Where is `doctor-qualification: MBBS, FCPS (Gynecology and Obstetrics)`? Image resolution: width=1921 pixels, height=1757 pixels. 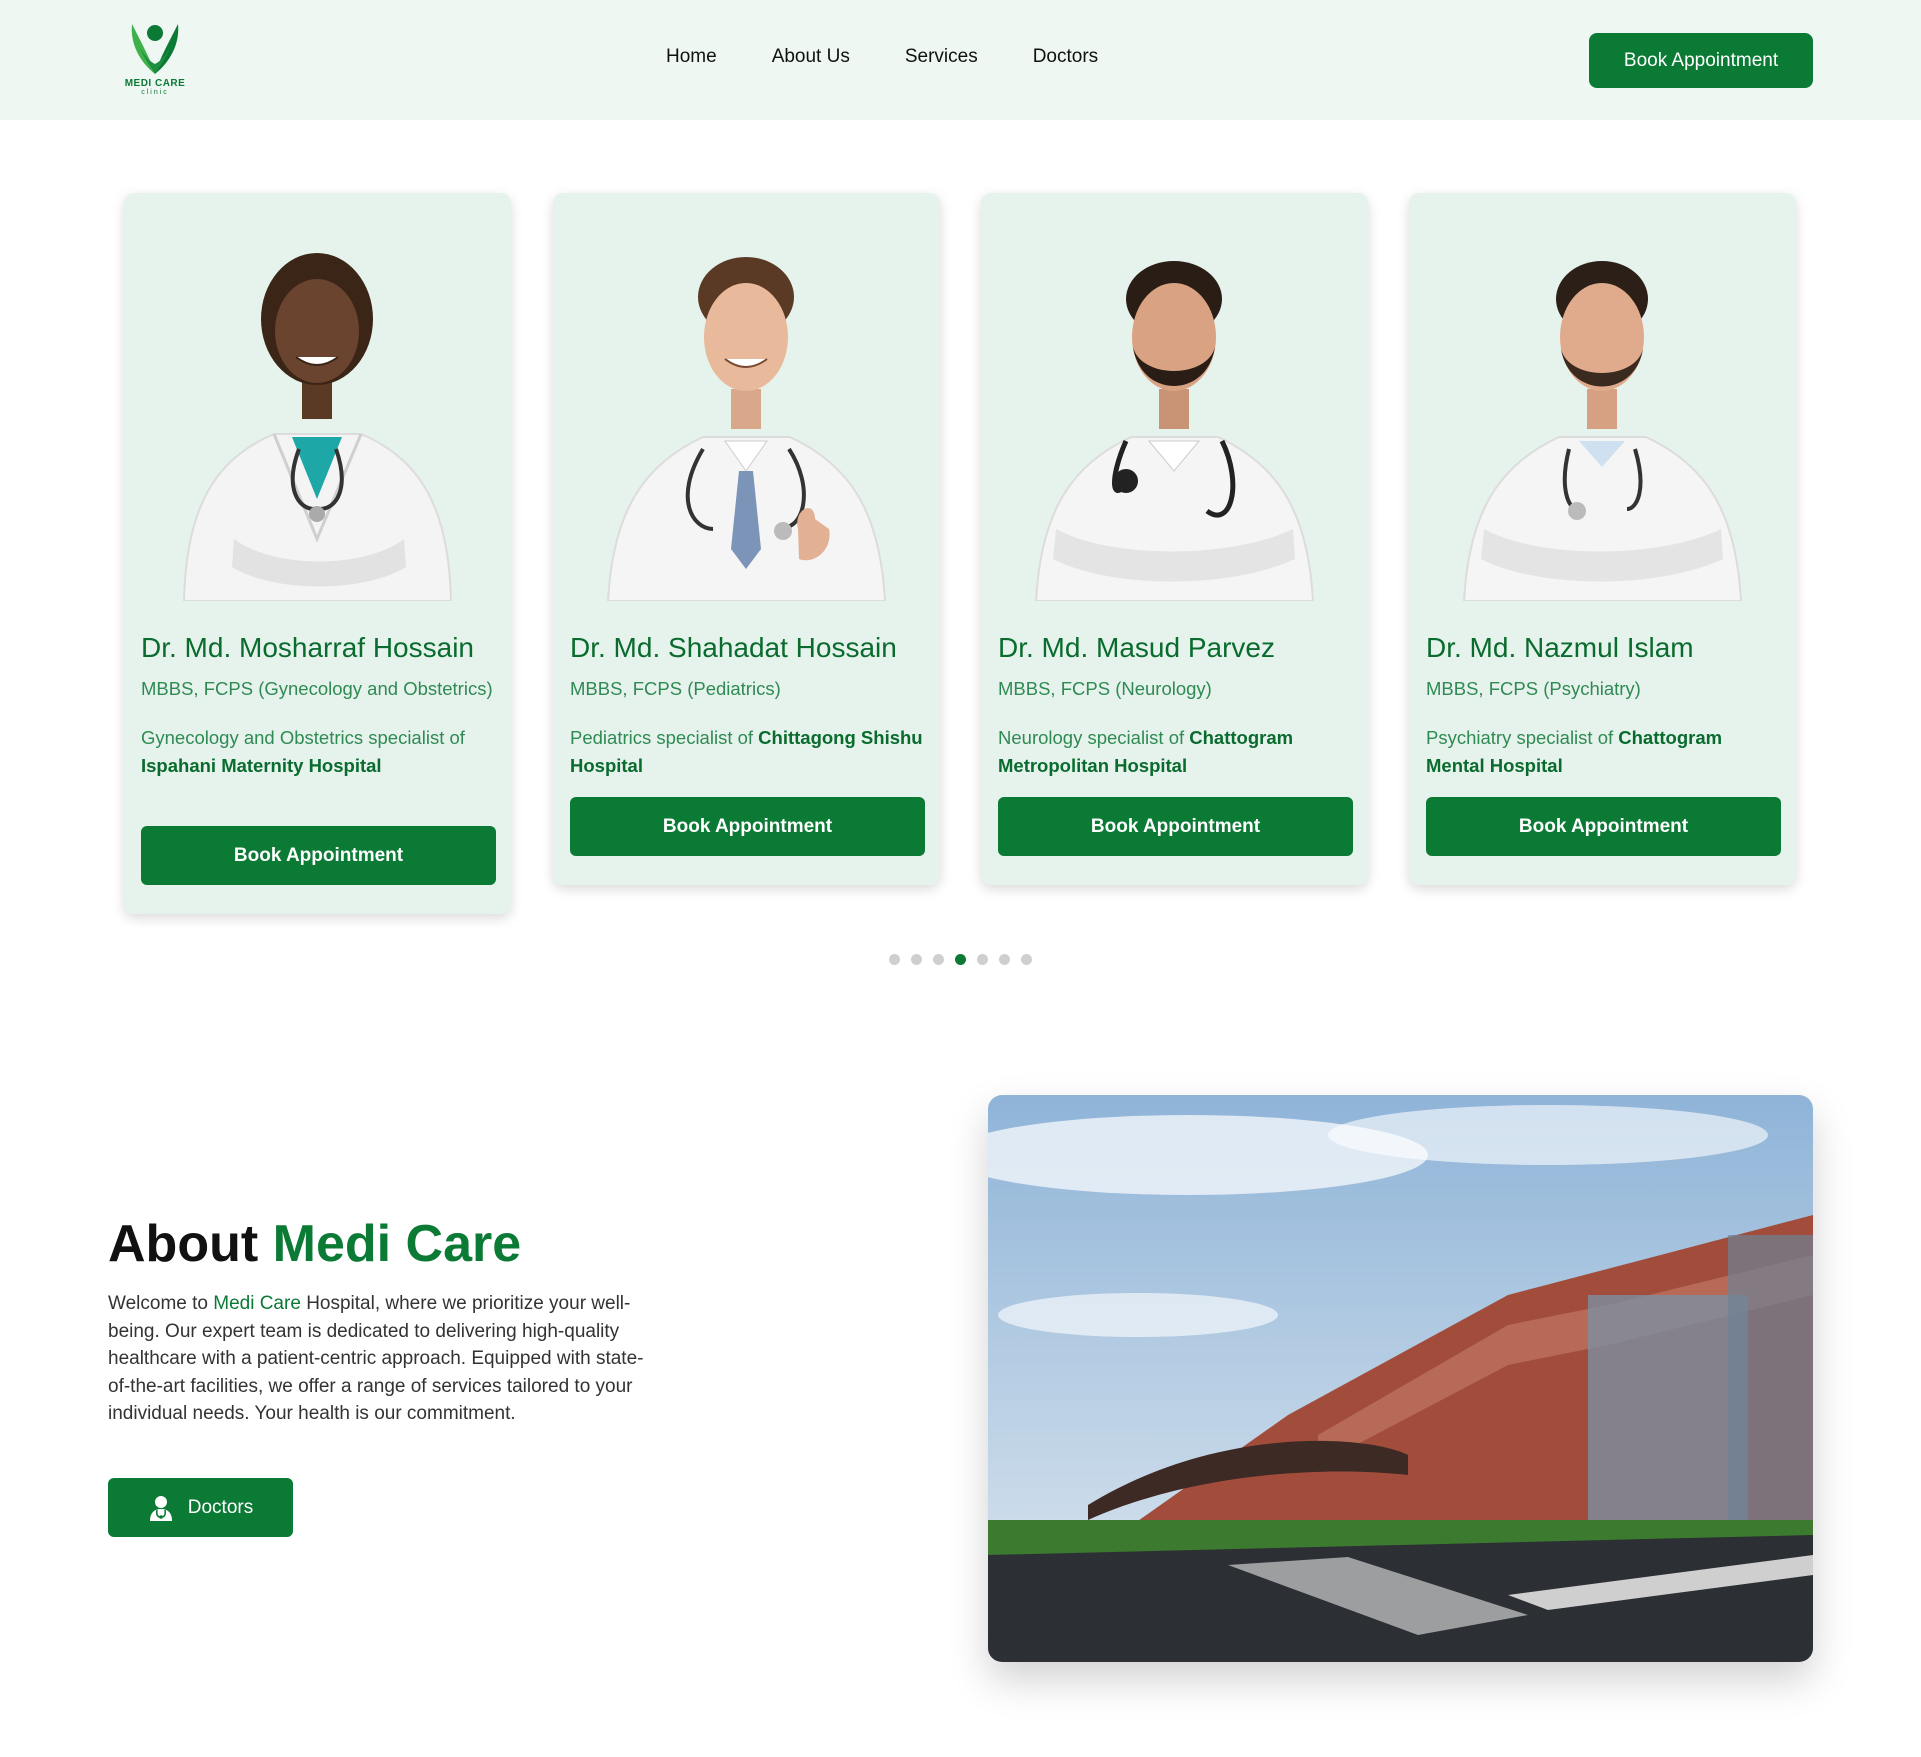
doctor-qualification: MBBS, FCPS (Gynecology and Obstetrics) is located at coordinates (317, 688).